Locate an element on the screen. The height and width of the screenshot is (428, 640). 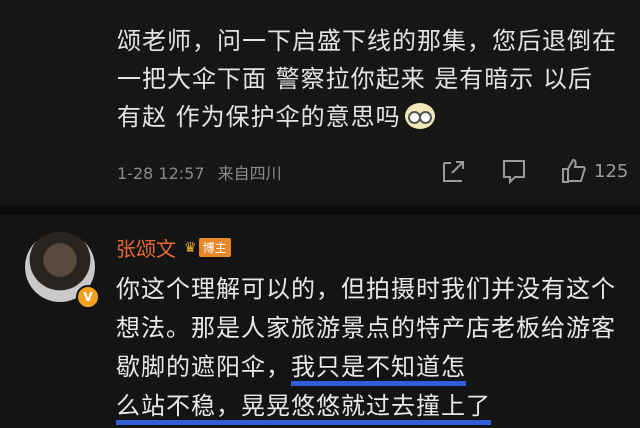
comment-1-location: 来自四川 is located at coordinates (249, 173).